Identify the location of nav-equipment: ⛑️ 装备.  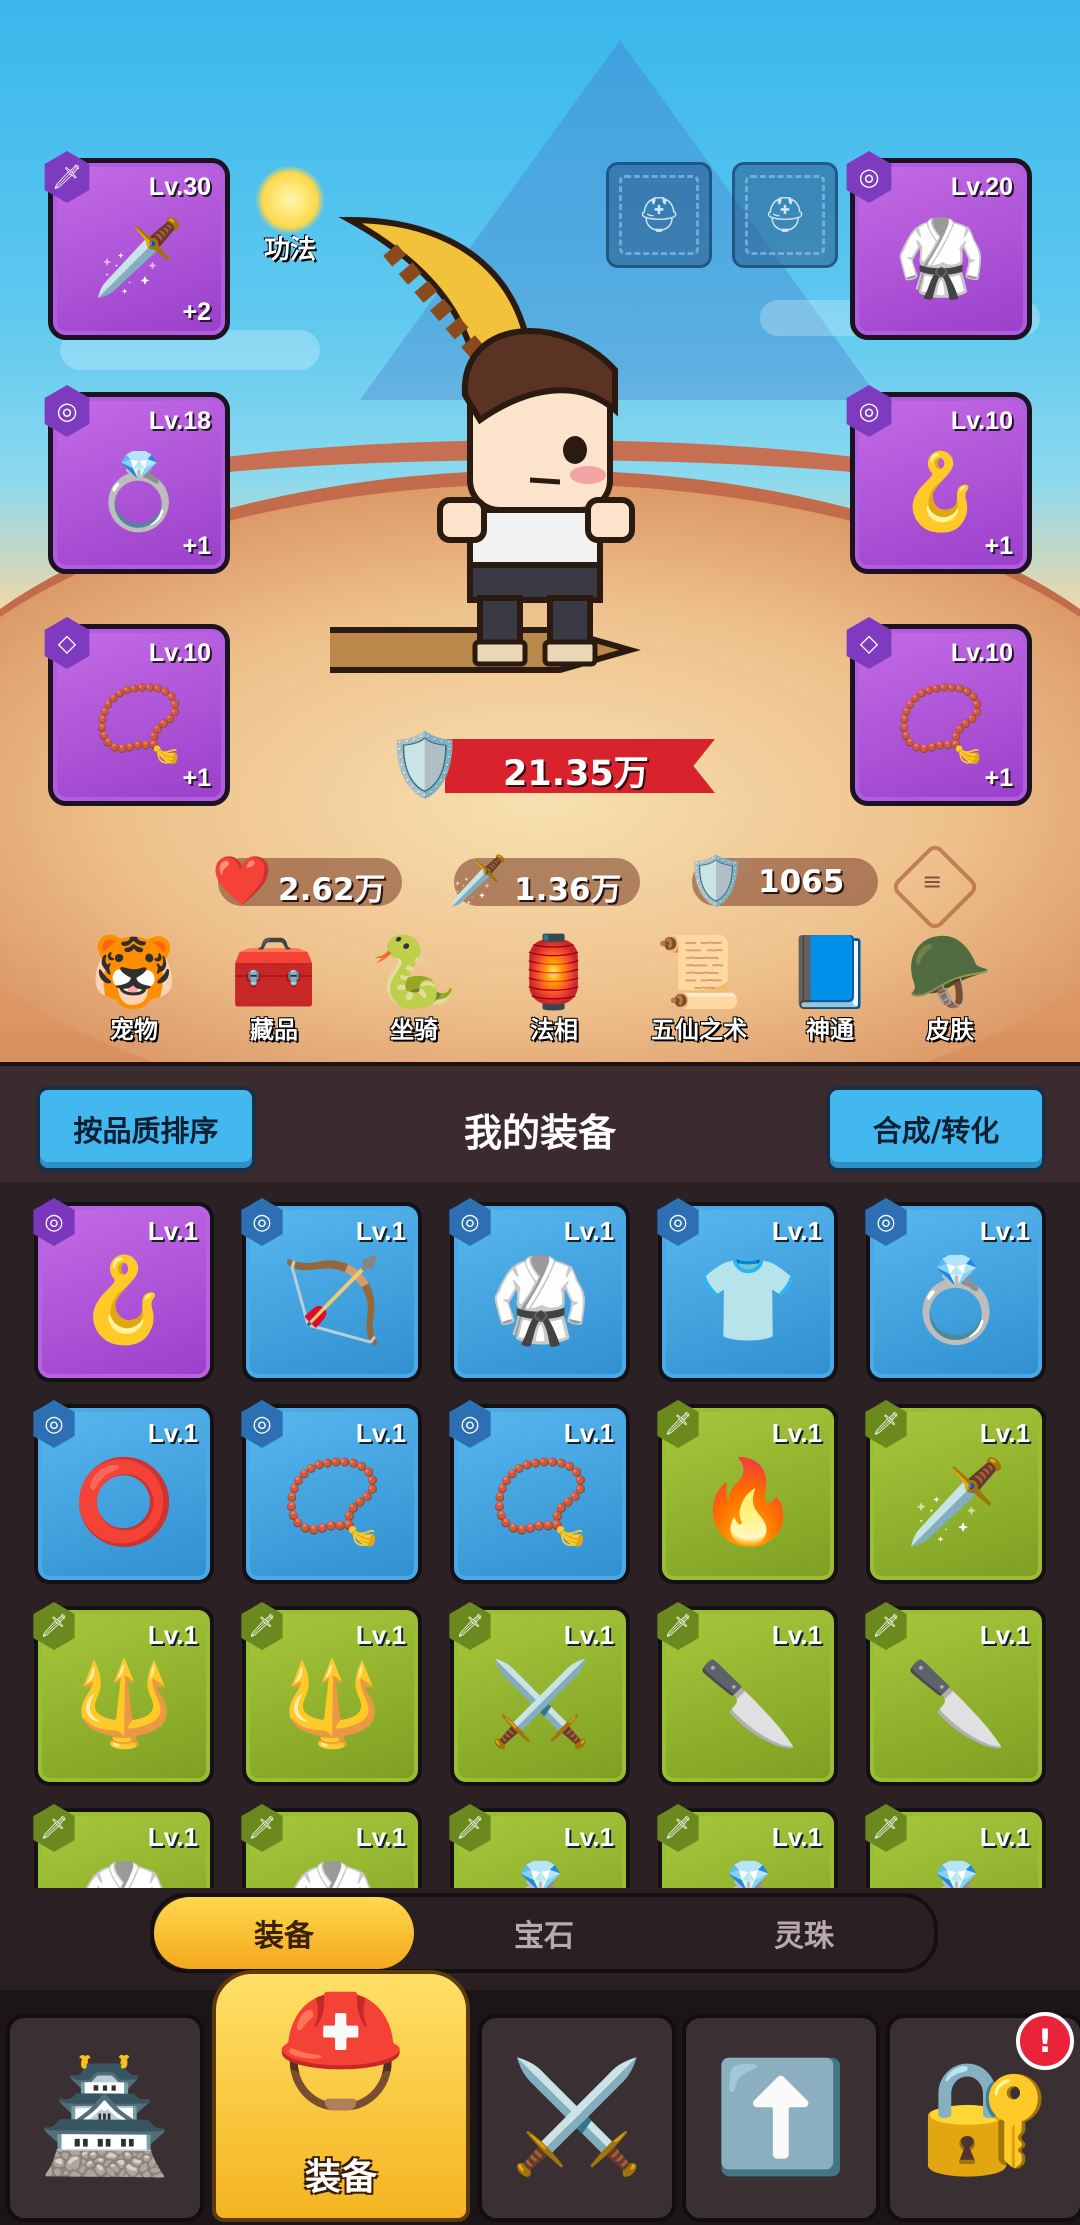
(341, 2096).